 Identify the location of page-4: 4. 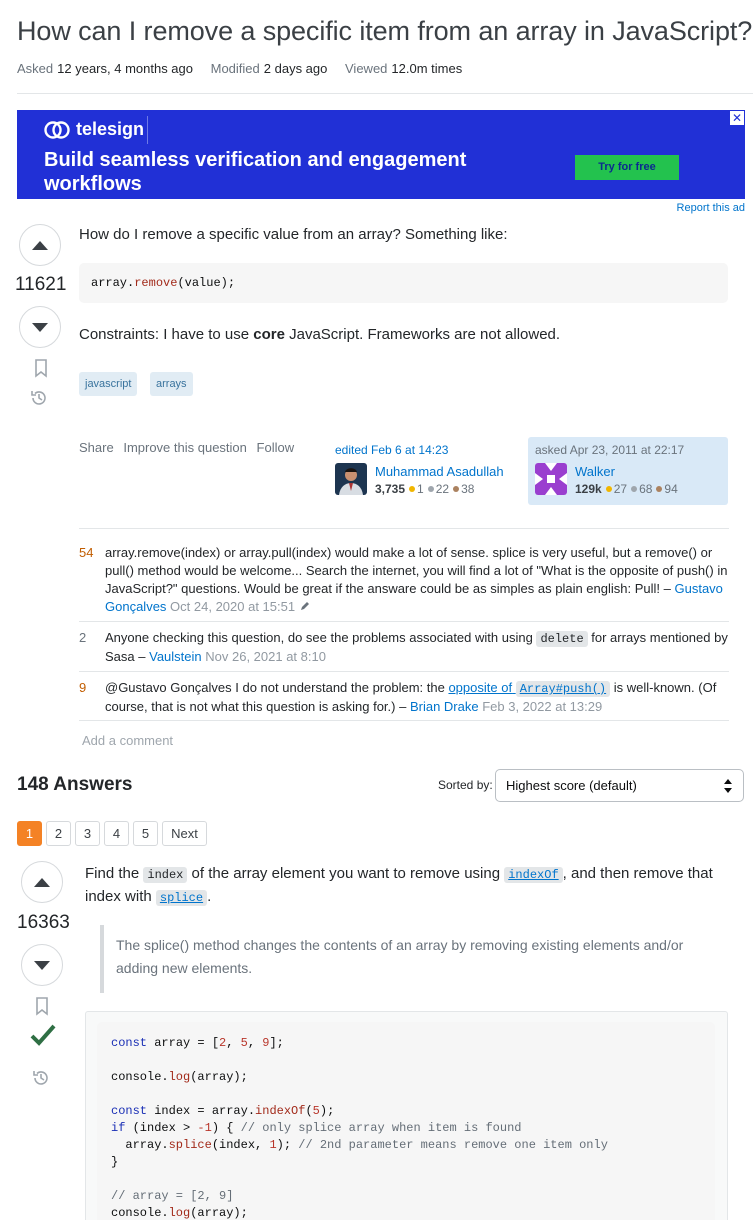
(116, 833).